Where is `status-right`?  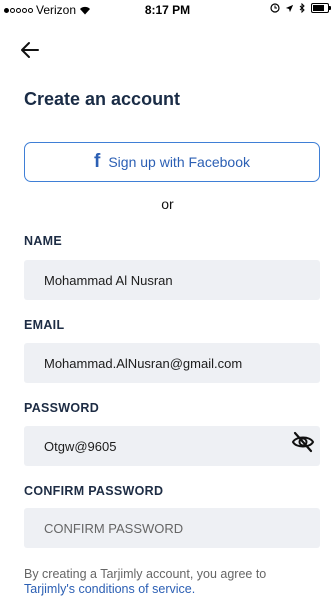 status-right is located at coordinates (300, 8).